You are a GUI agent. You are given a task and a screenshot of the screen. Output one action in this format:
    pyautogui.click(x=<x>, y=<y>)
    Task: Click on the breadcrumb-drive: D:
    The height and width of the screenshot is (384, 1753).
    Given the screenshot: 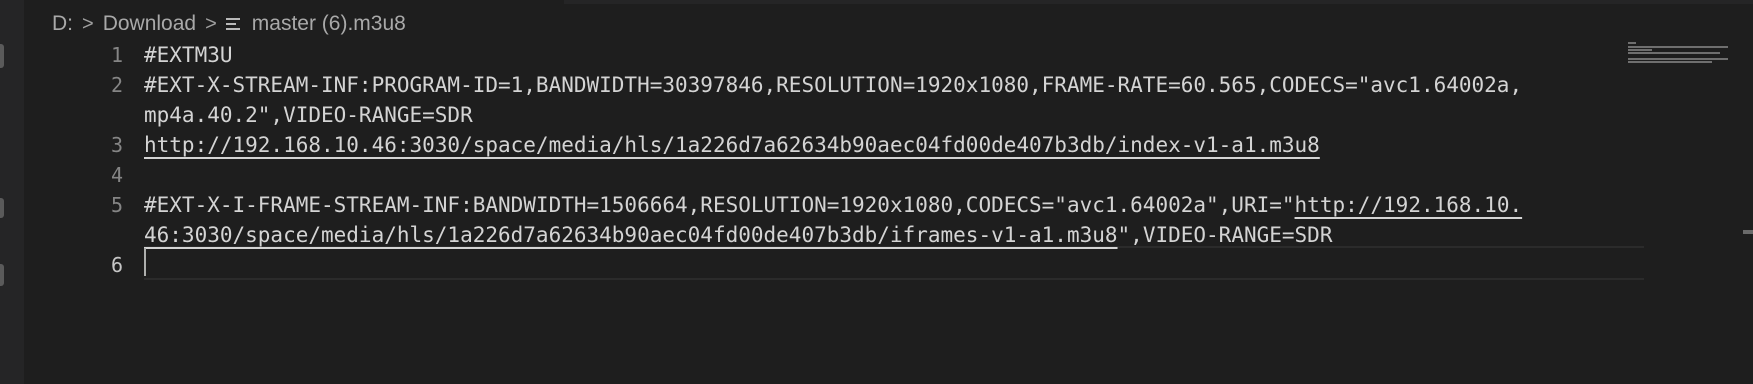 What is the action you would take?
    pyautogui.click(x=62, y=24)
    